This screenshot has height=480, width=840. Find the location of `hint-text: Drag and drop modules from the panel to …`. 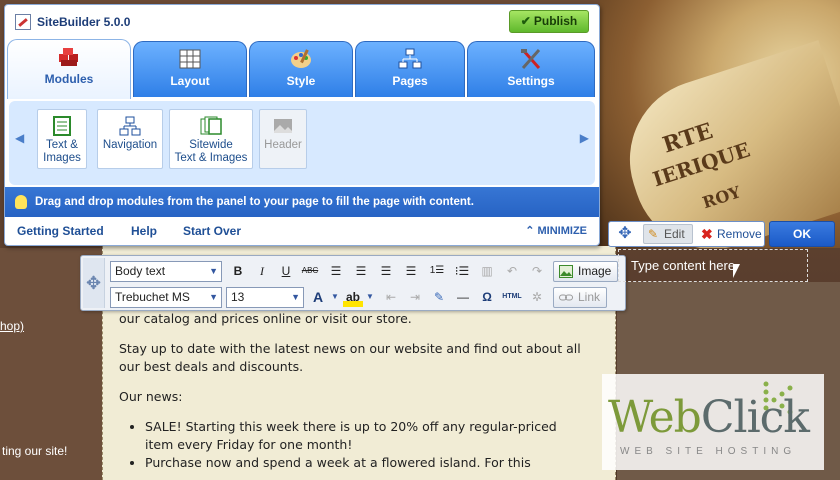

hint-text: Drag and drop modules from the panel to … is located at coordinates (254, 202).